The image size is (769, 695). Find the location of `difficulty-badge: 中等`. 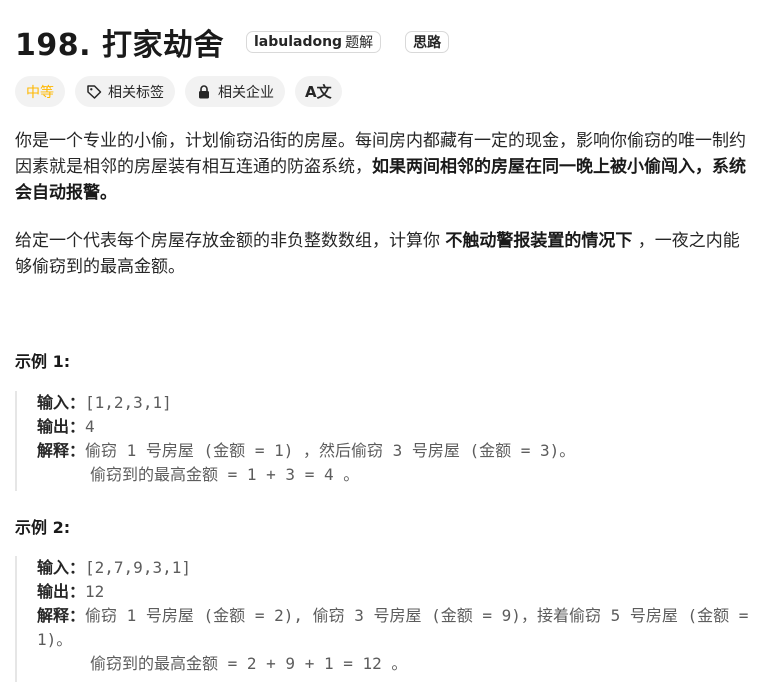

difficulty-badge: 中等 is located at coordinates (40, 91).